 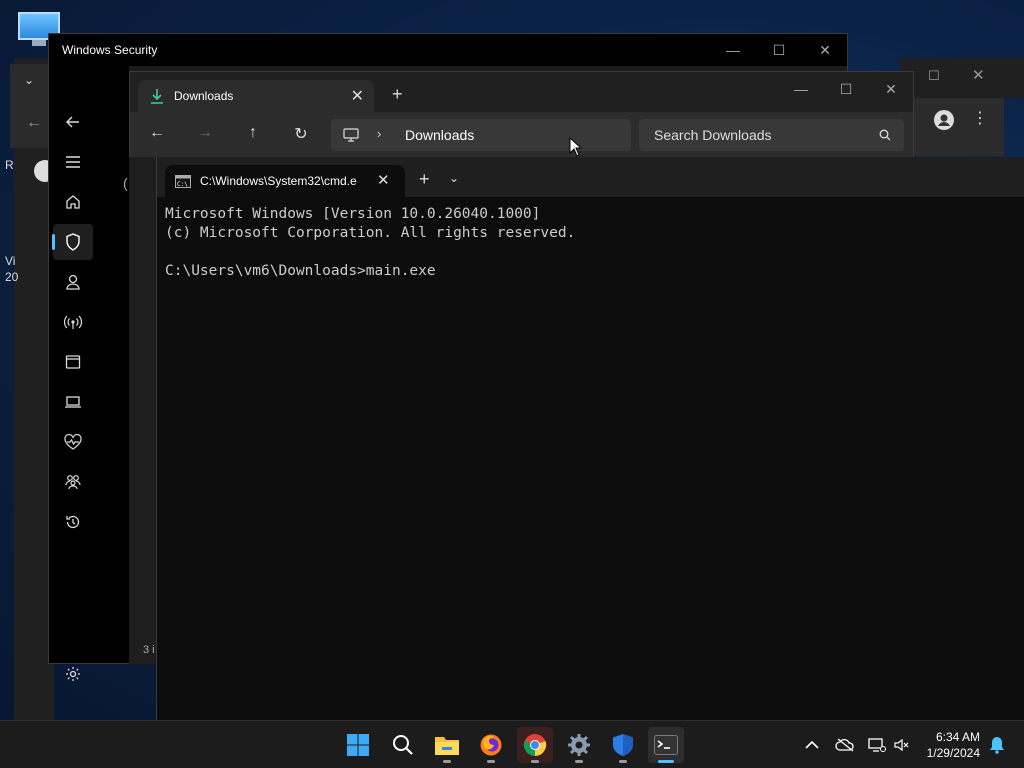 I want to click on settings-icon, so click(x=579, y=745).